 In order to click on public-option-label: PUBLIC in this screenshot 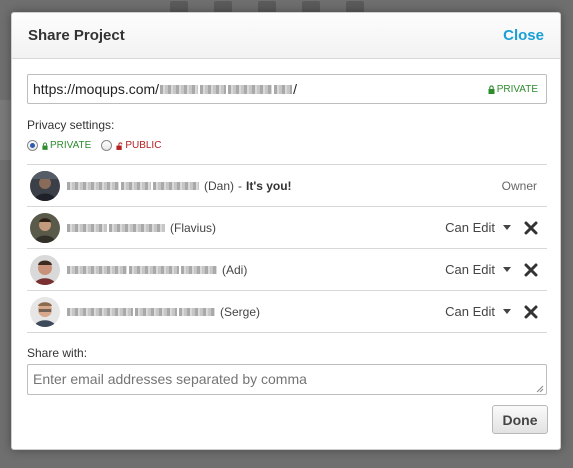, I will do `click(138, 145)`.